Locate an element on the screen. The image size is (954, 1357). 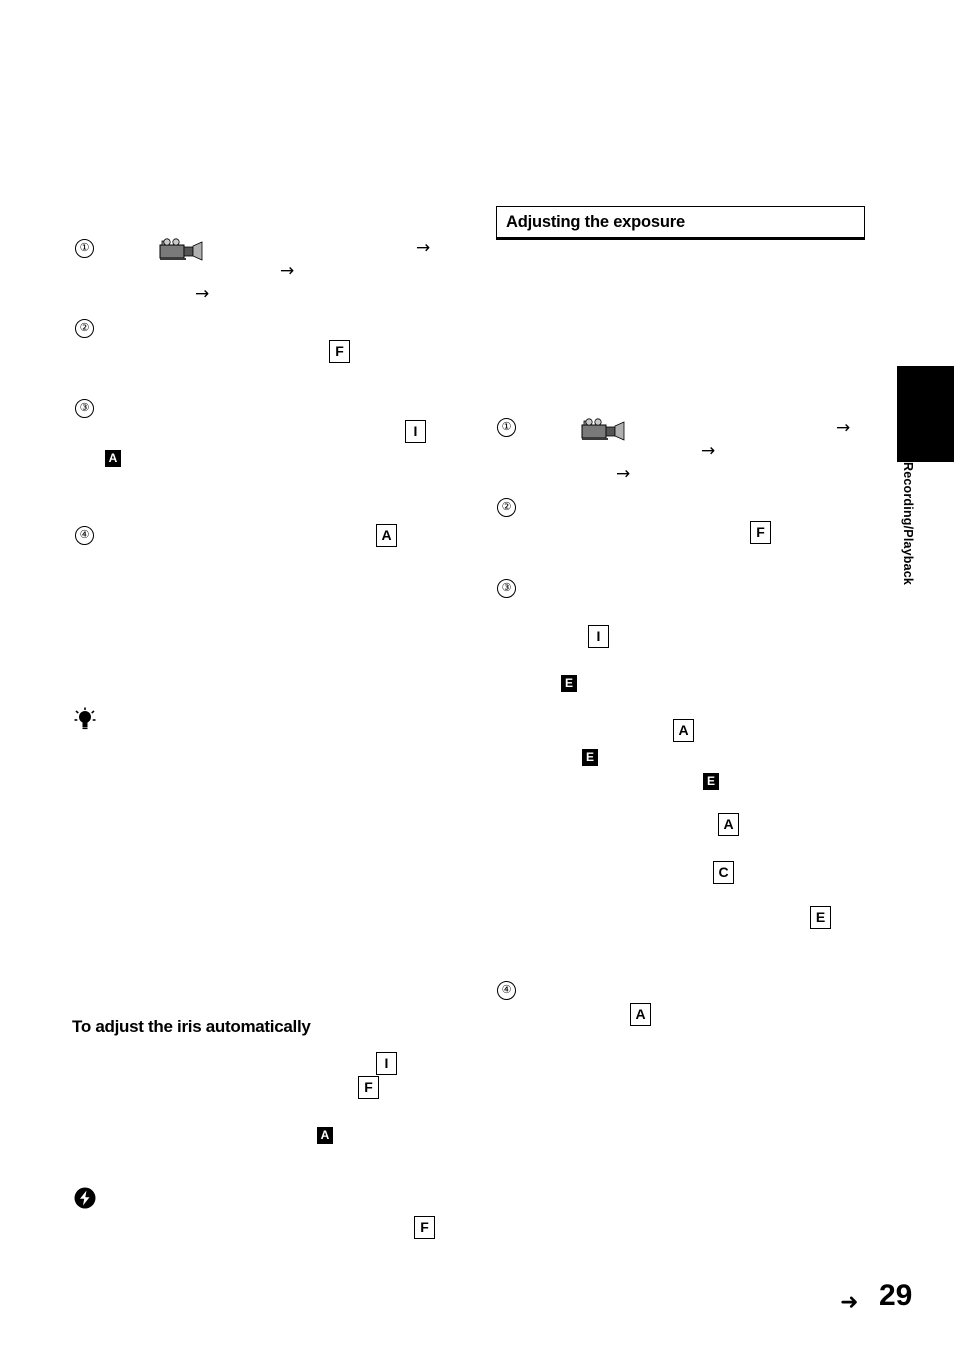
right-arrow-2: → is located at coordinates (708, 451).